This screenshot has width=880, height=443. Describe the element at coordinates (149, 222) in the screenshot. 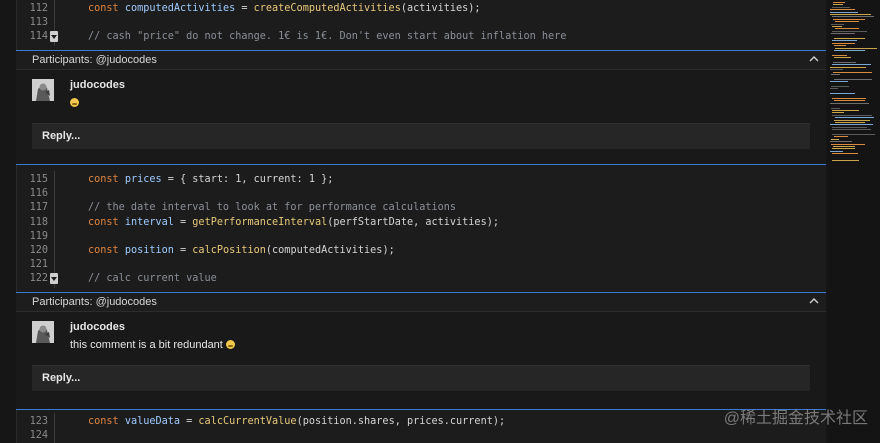

I see `code-token: interval` at that location.